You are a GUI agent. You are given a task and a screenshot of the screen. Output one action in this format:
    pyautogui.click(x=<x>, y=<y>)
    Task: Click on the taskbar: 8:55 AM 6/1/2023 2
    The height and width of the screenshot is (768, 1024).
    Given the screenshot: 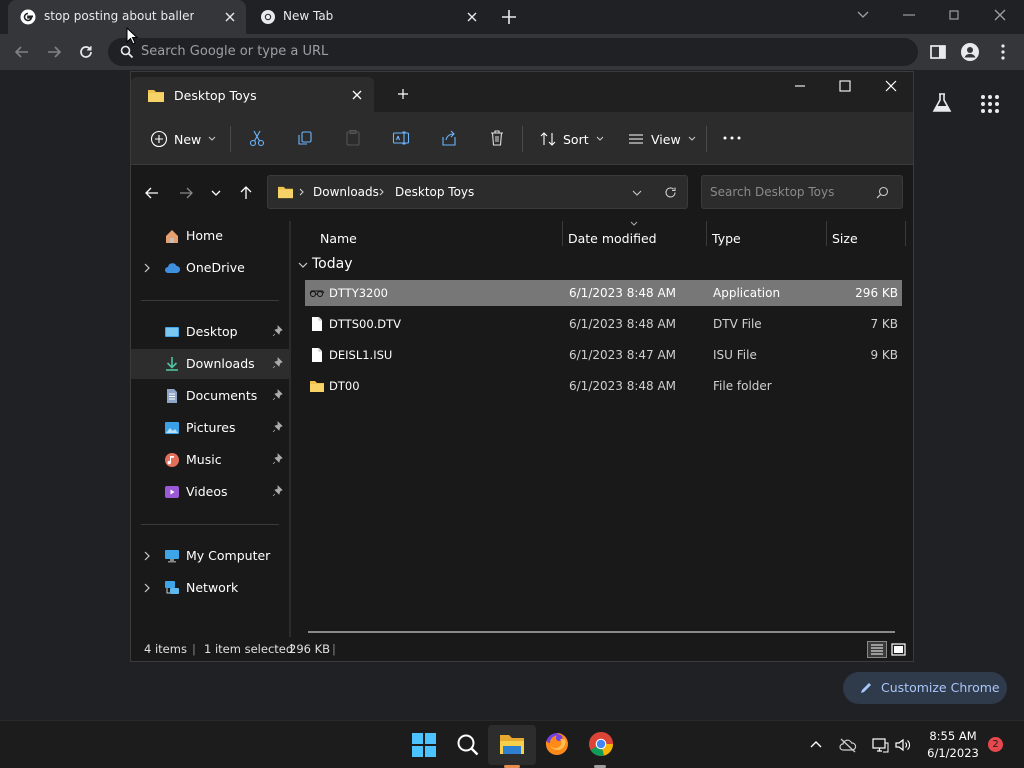 What is the action you would take?
    pyautogui.click(x=512, y=744)
    